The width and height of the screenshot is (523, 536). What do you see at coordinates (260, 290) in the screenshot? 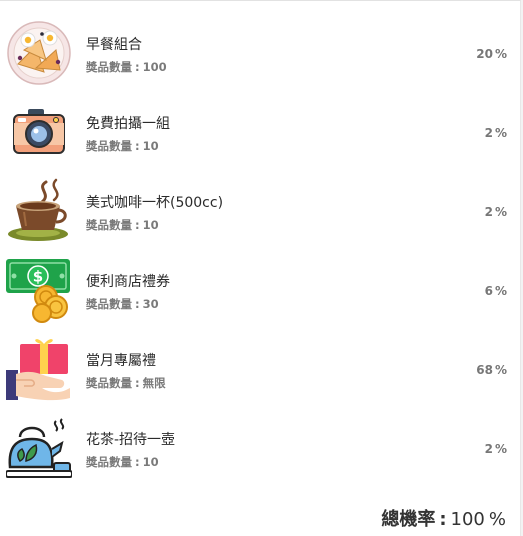
I see `prize-row: $ 便利商店禮券 獎品數量:30 6%` at bounding box center [260, 290].